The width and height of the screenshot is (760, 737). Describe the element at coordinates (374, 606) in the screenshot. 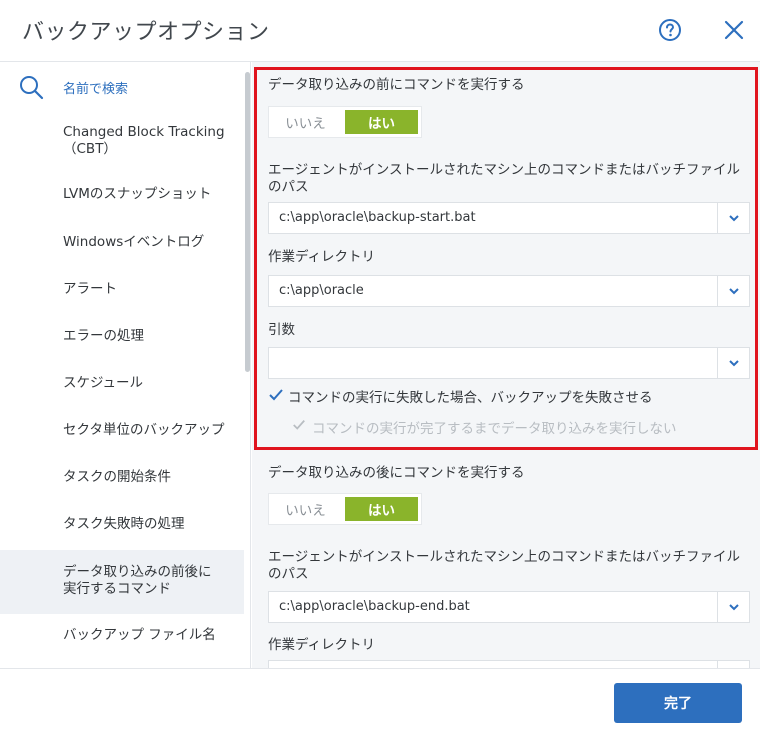

I see `field-value: c:\app\oracle\backup-end.bat` at that location.